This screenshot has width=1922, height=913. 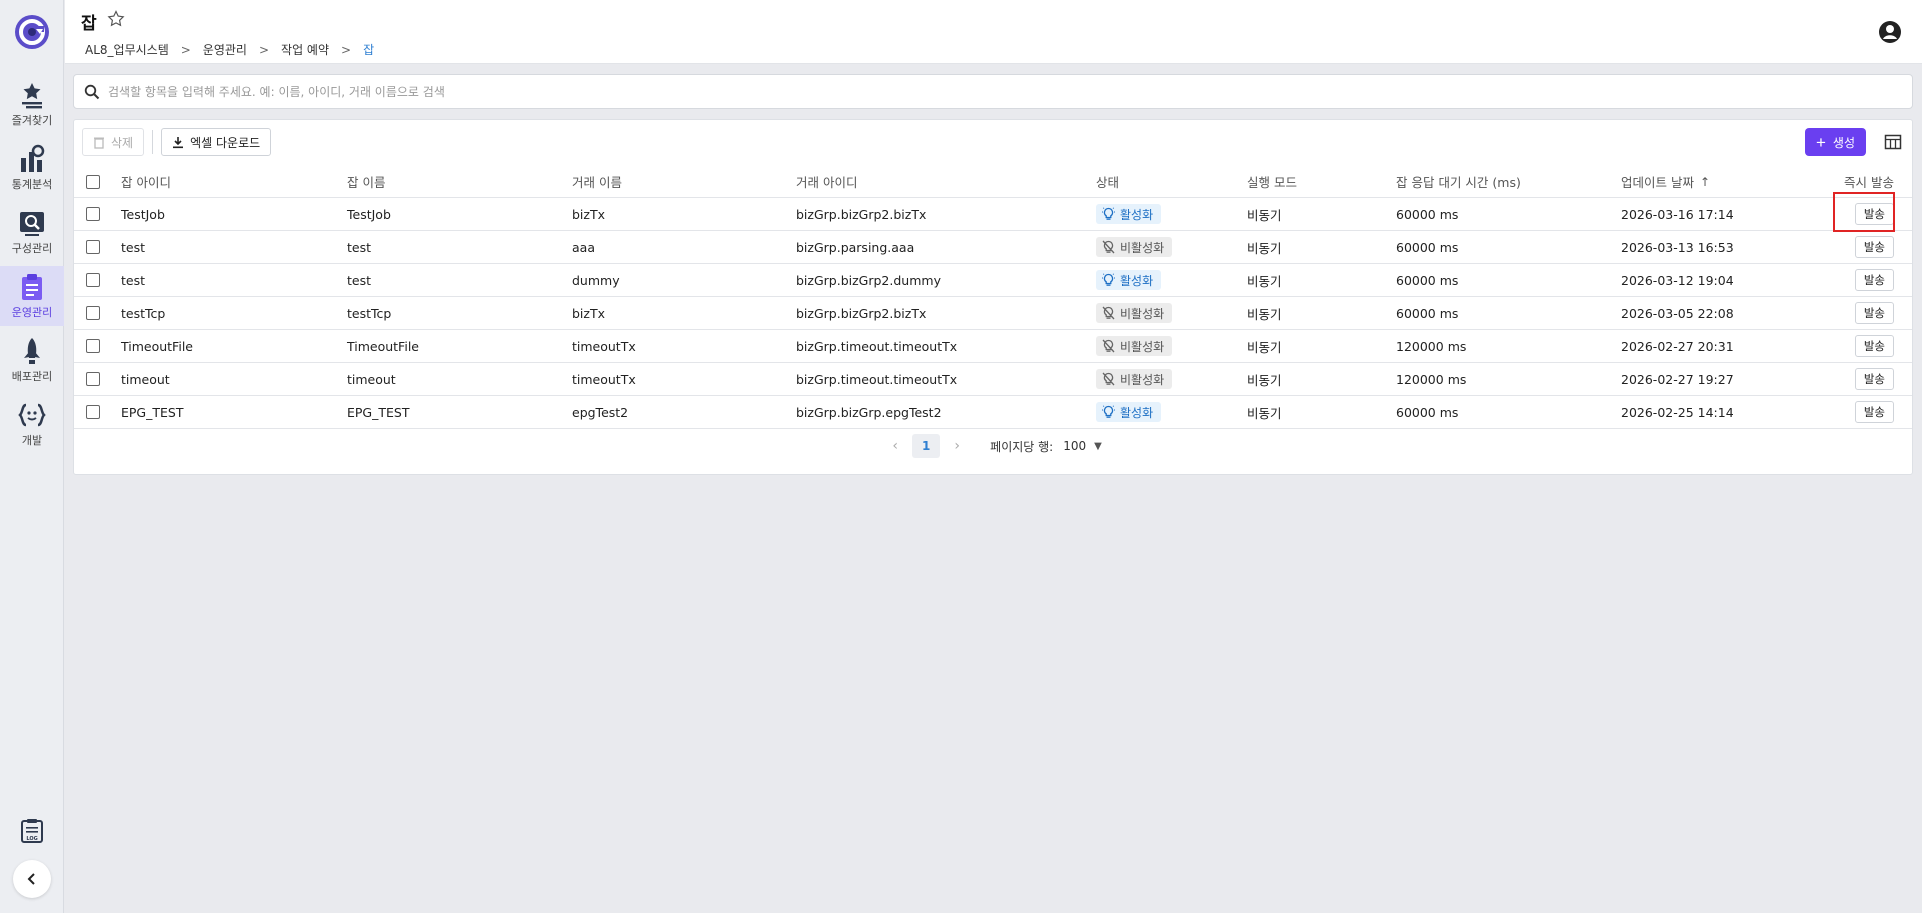 What do you see at coordinates (596, 280) in the screenshot?
I see `tx-name-cell: dummy` at bounding box center [596, 280].